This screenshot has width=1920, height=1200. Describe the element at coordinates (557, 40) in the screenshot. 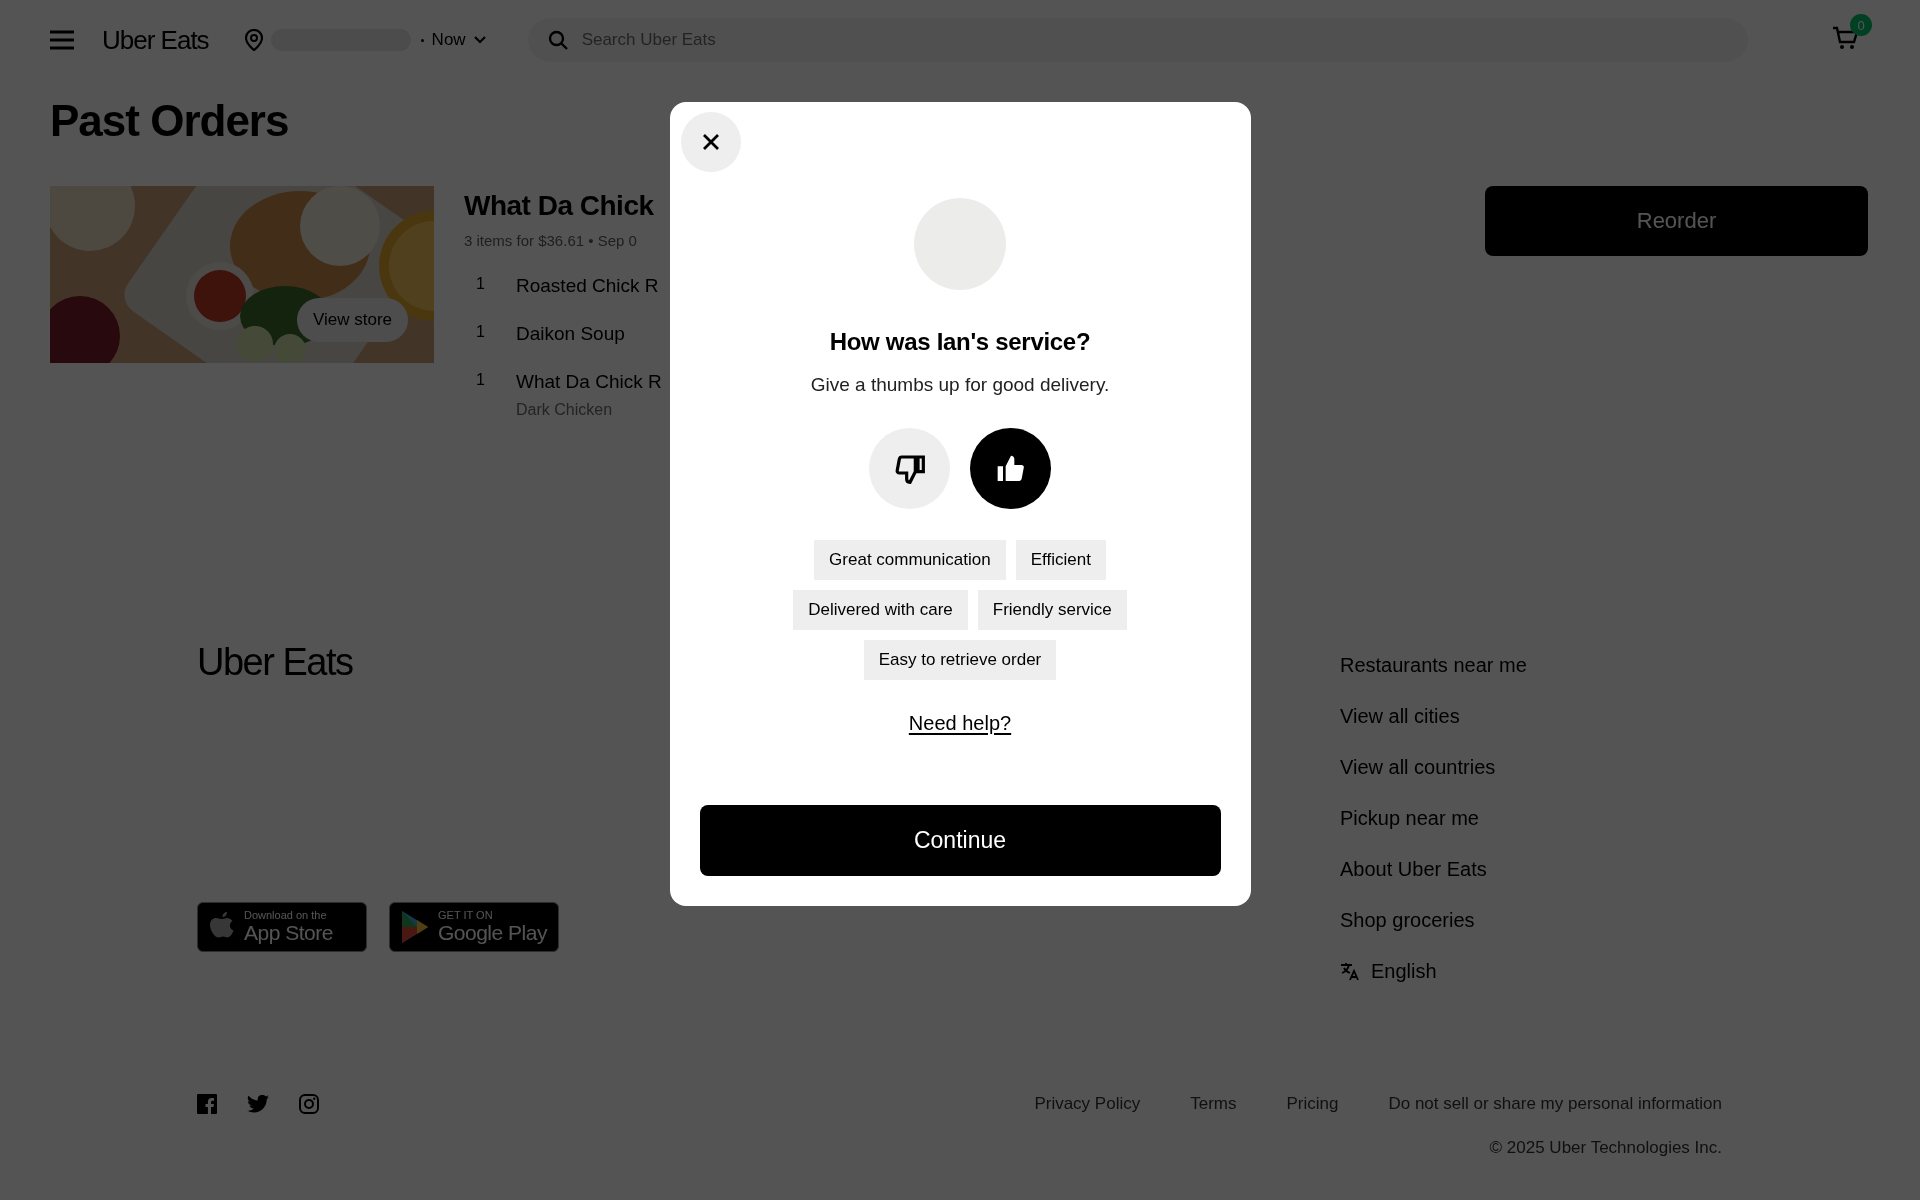

I see `search-icon` at that location.